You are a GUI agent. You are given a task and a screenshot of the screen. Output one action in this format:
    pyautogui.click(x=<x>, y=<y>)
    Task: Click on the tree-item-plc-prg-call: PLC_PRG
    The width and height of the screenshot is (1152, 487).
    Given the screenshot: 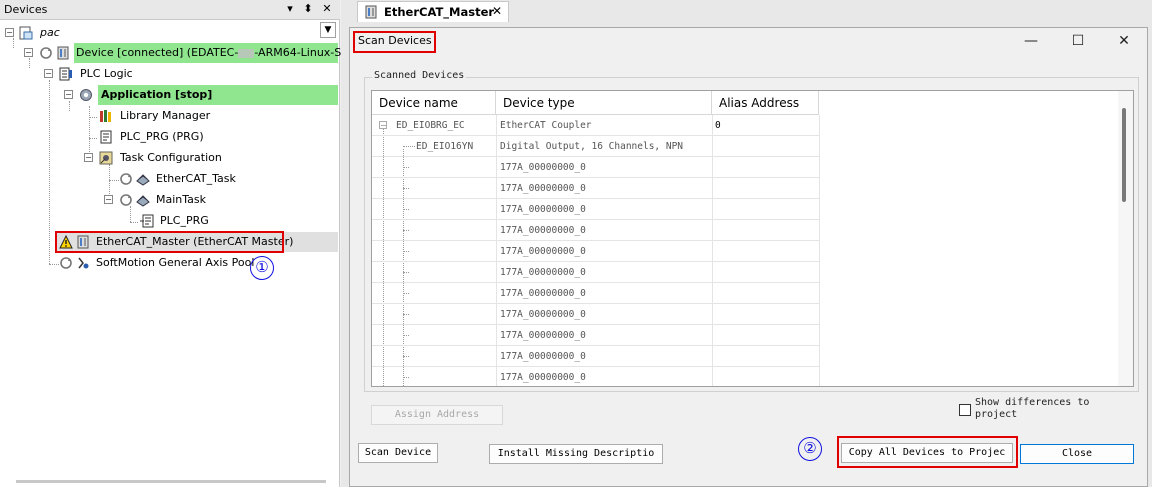 What is the action you would take?
    pyautogui.click(x=160, y=221)
    